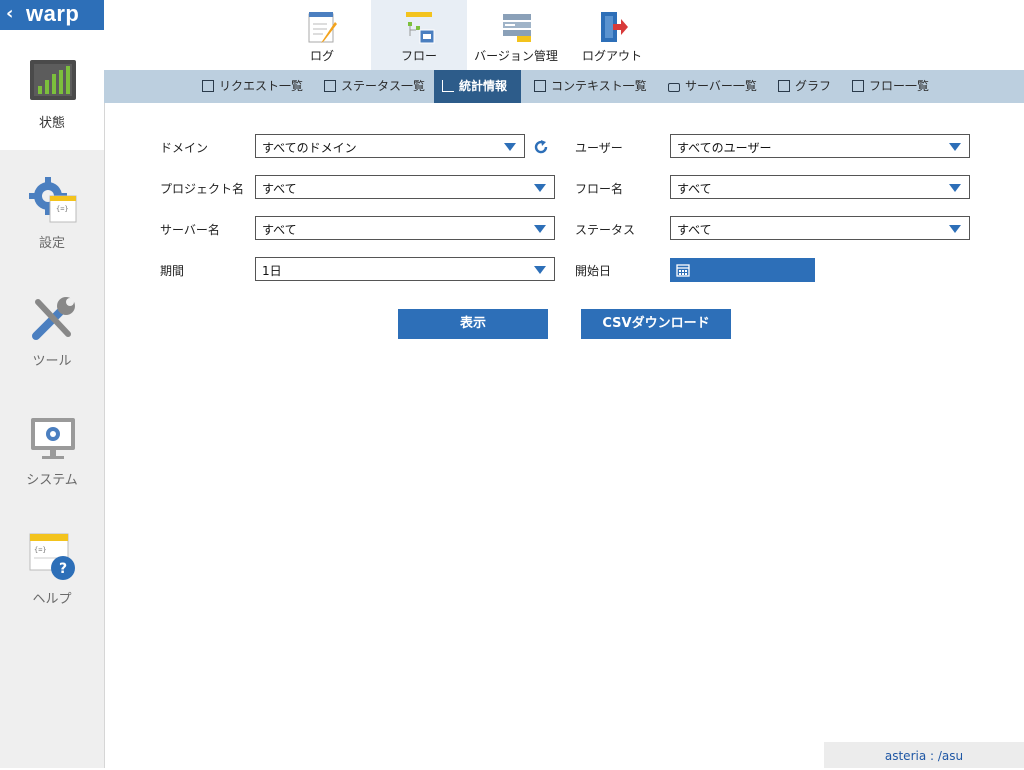 This screenshot has height=770, width=1024. What do you see at coordinates (656, 324) in the screenshot?
I see `csv-download-button: CSVダウンロード` at bounding box center [656, 324].